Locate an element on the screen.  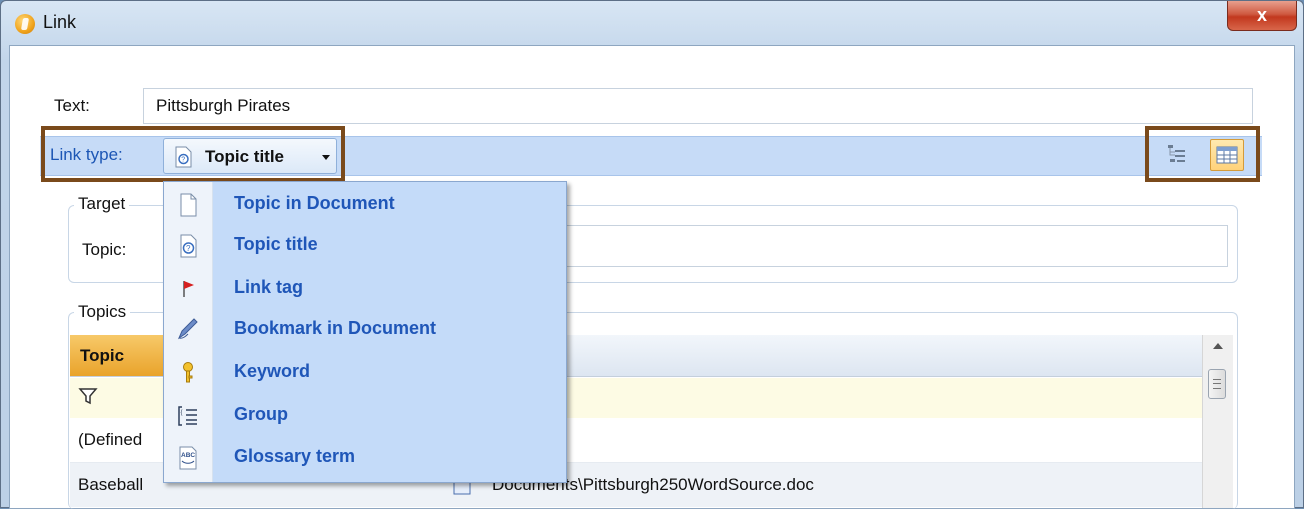
topics-legend: Topics is located at coordinates (102, 312).